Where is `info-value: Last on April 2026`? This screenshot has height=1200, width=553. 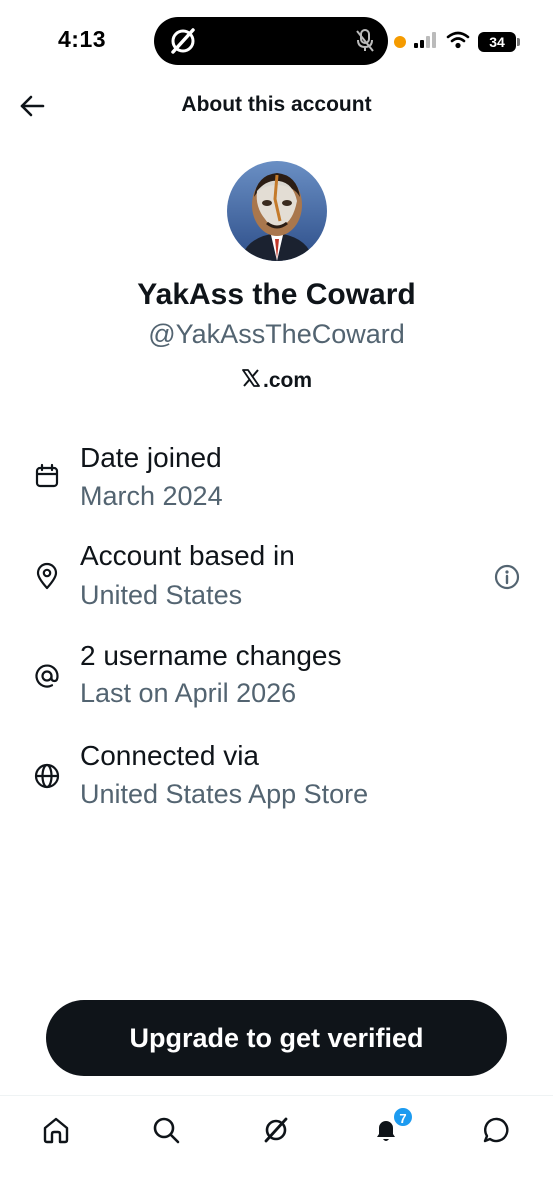 info-value: Last on April 2026 is located at coordinates (188, 693).